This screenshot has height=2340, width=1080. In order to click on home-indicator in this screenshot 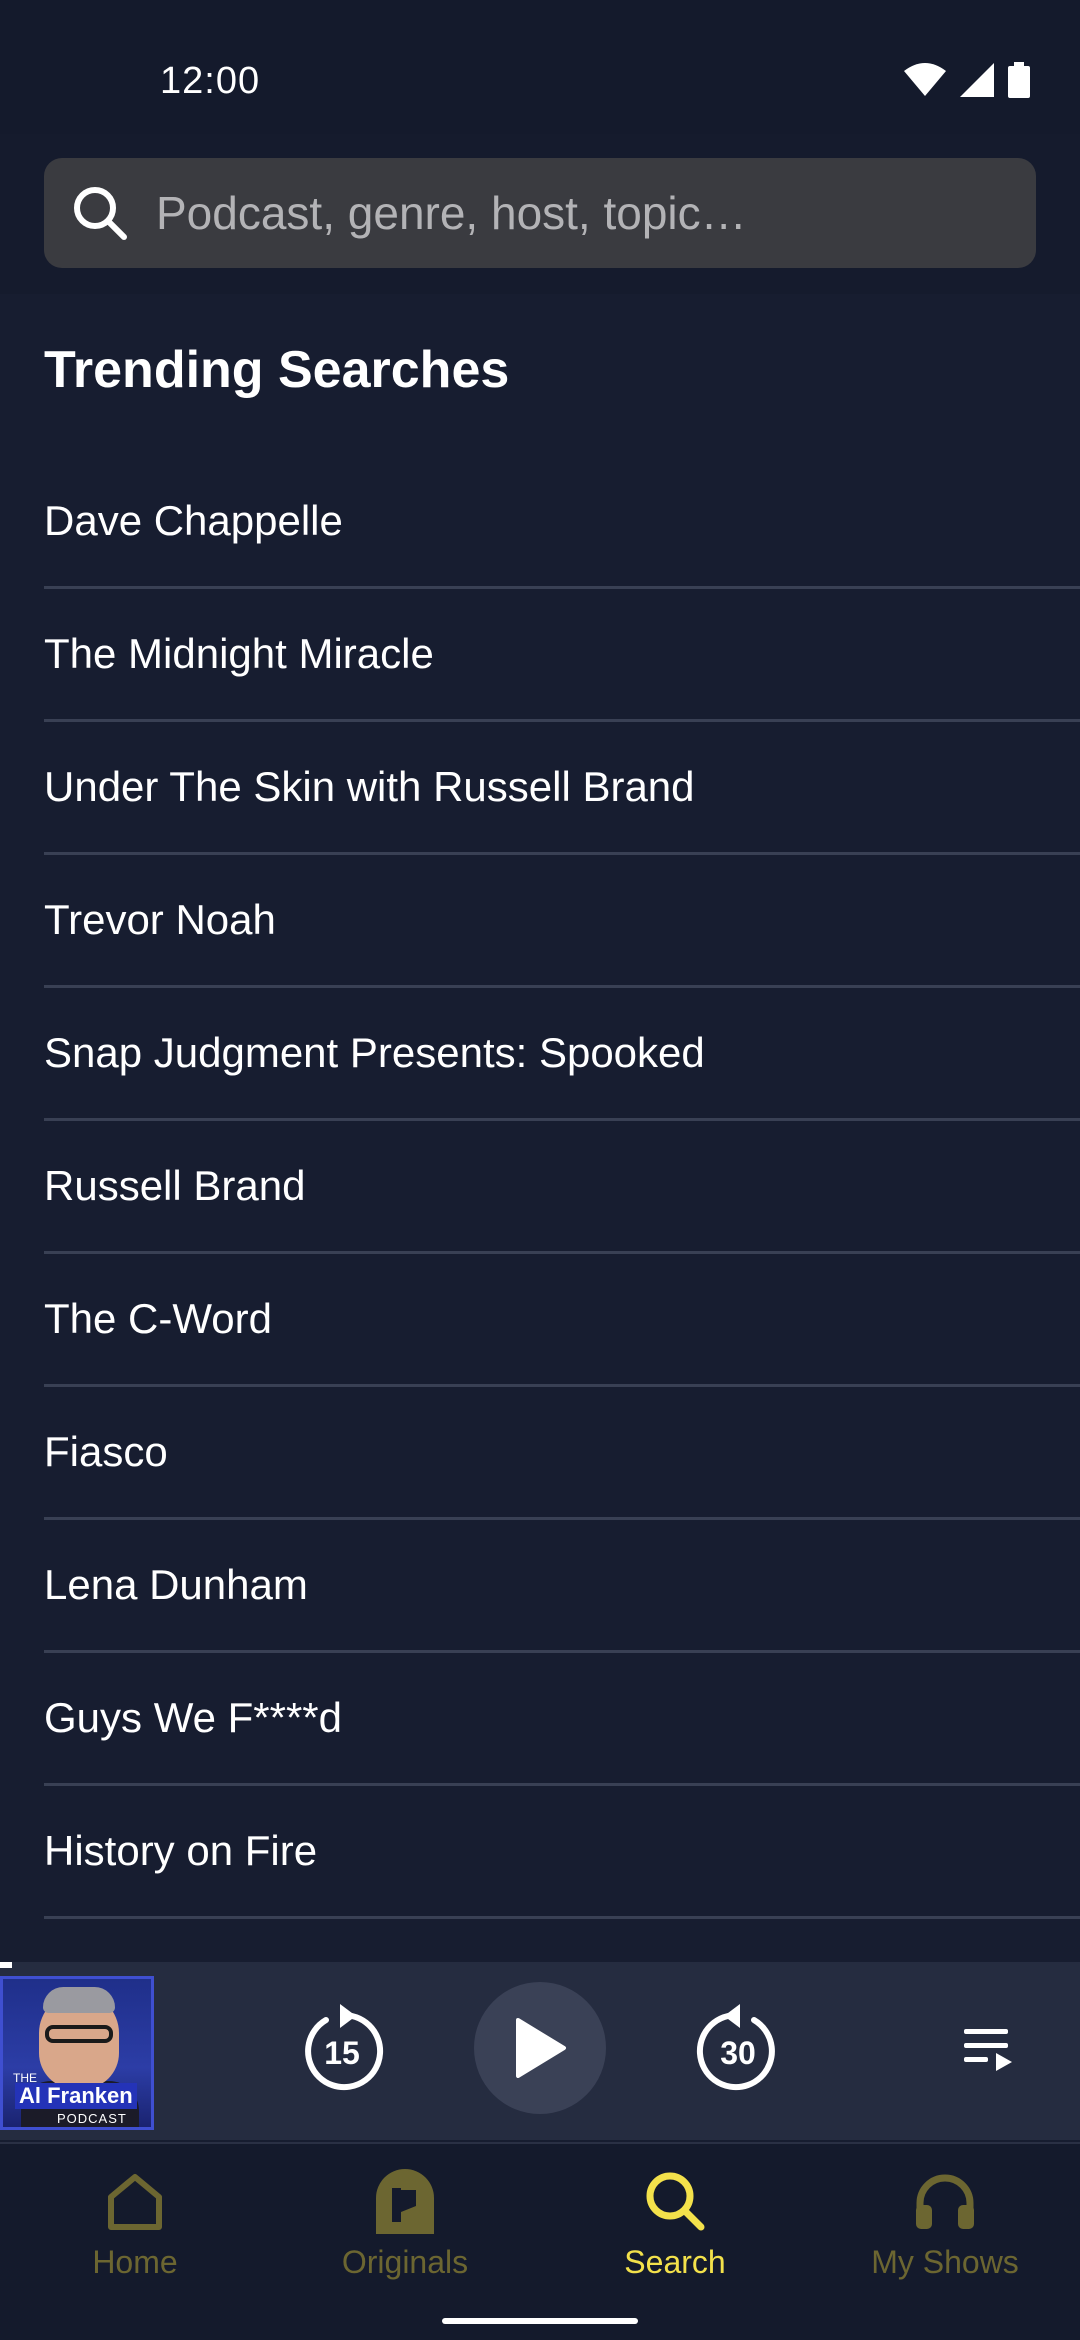, I will do `click(540, 2321)`.